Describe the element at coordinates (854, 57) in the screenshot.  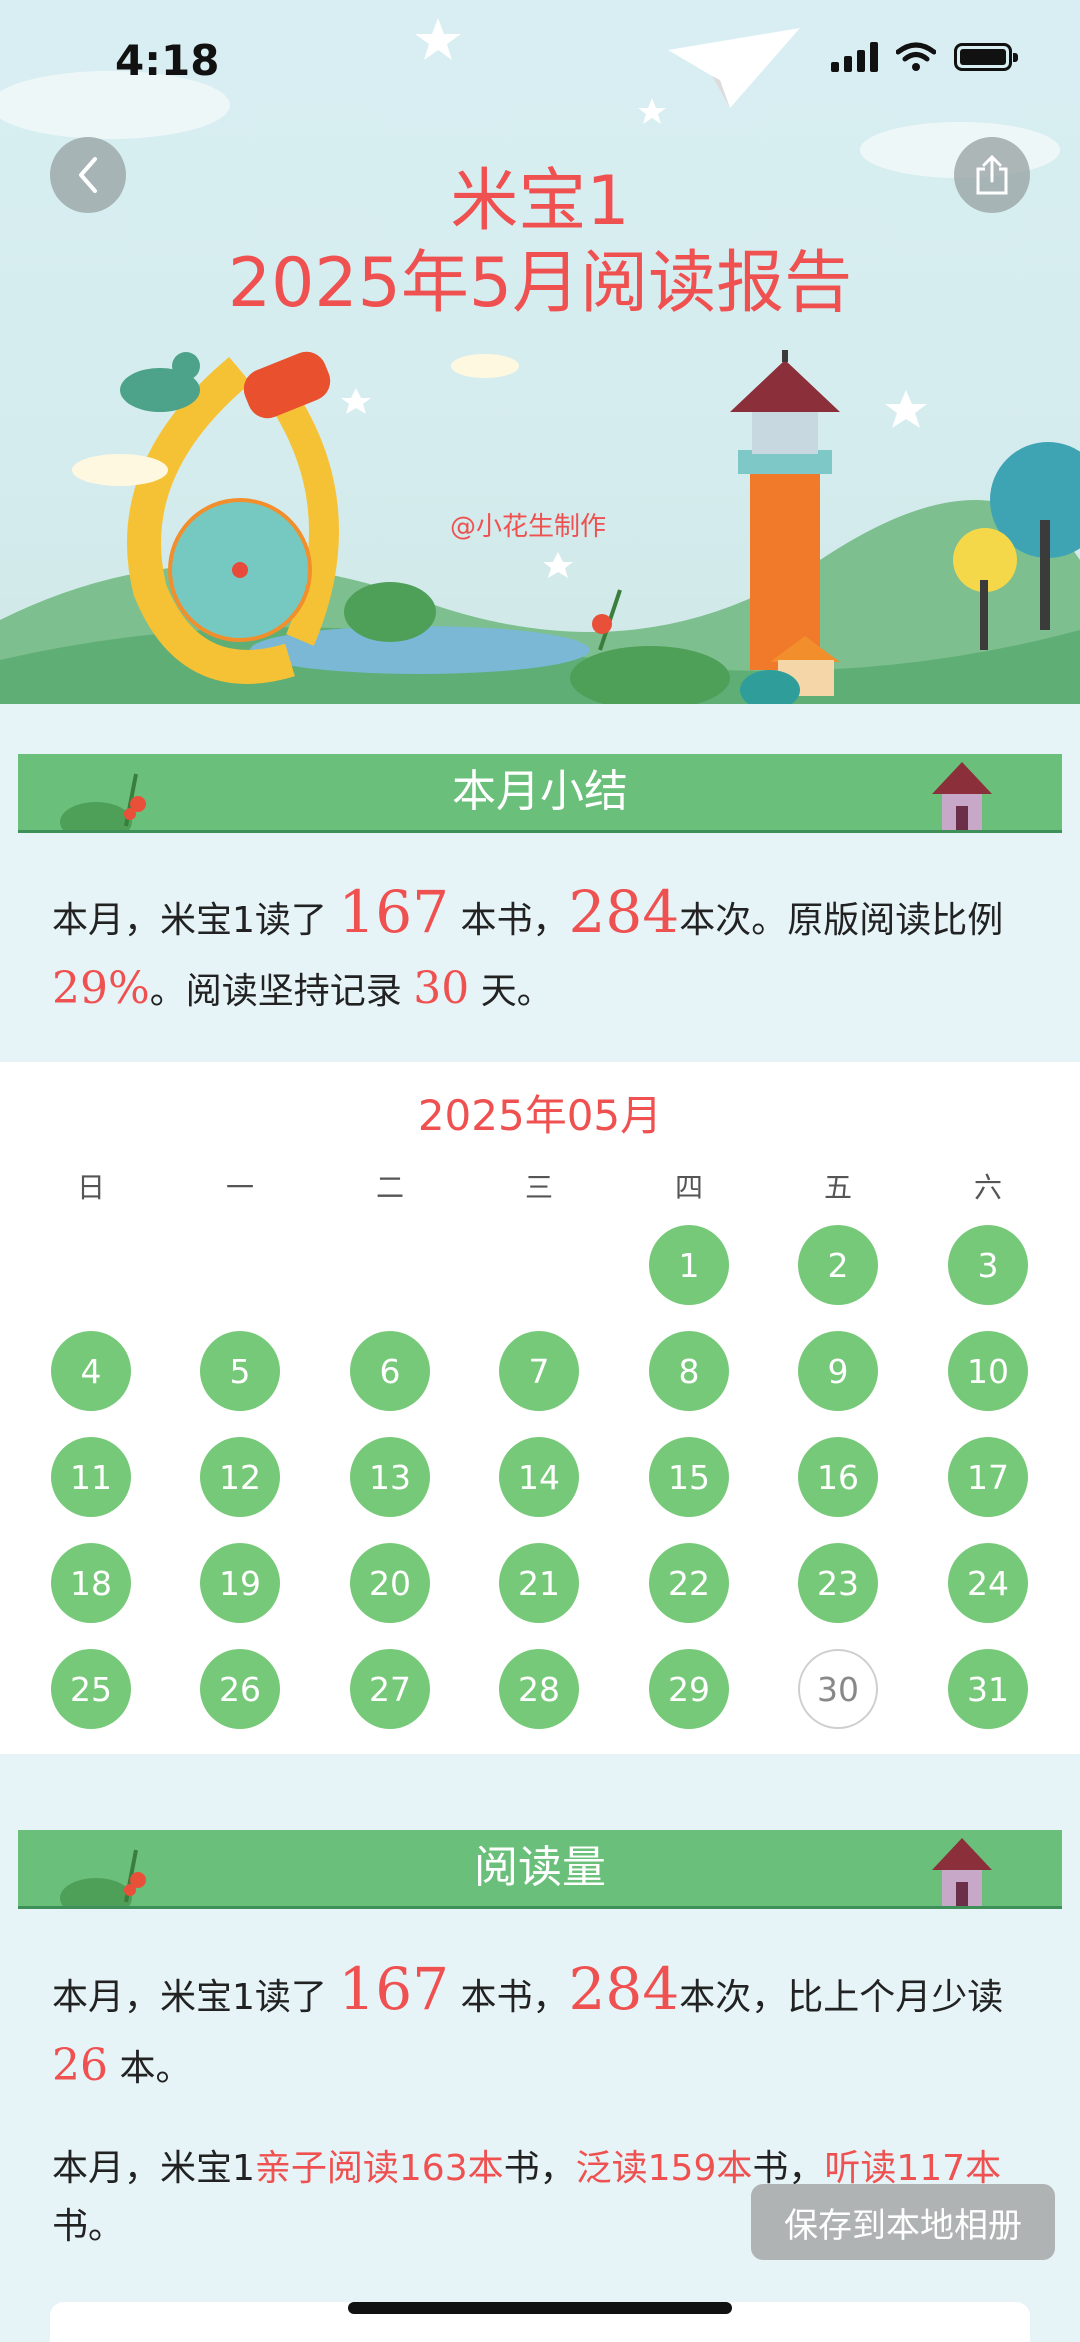
I see `signal-icon` at that location.